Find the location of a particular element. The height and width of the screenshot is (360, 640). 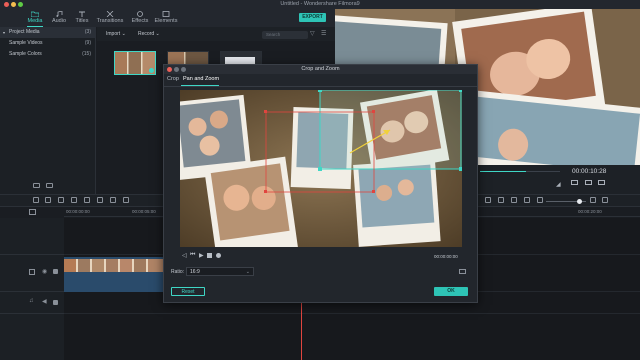

dialog-title: Crop and Zoom is located at coordinates (320, 69).